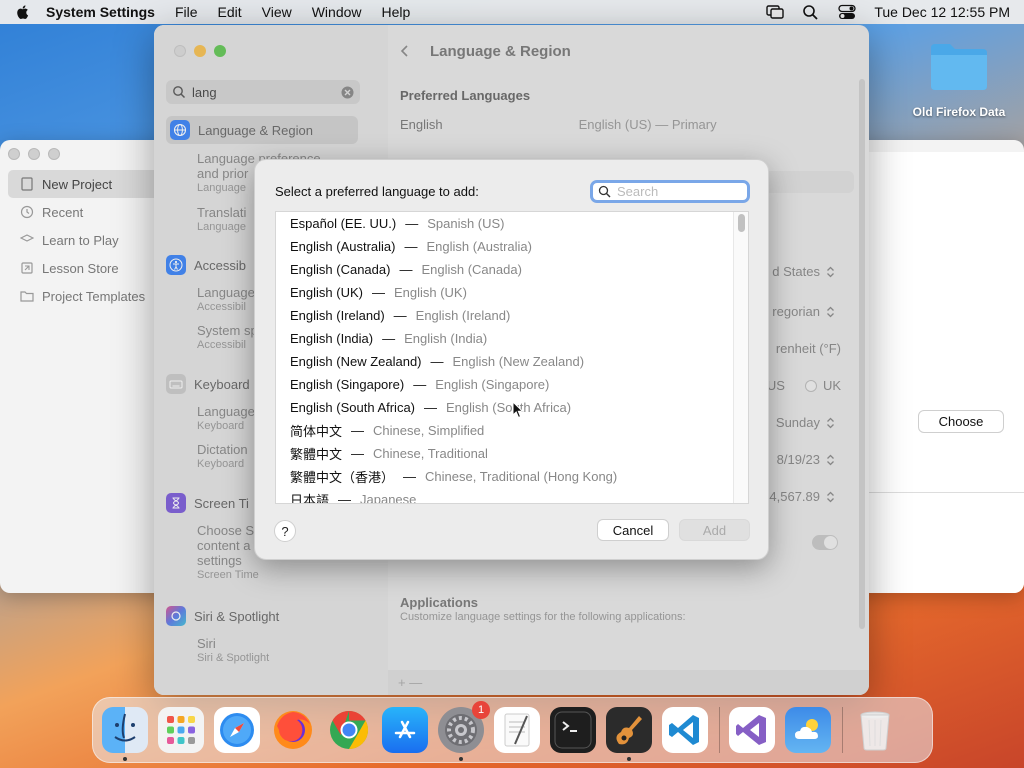 The height and width of the screenshot is (768, 1024). Describe the element at coordinates (677, 191) in the screenshot. I see `language-search-input` at that location.